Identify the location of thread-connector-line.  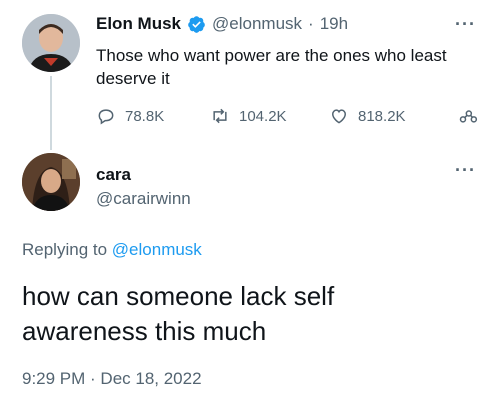
(51, 113).